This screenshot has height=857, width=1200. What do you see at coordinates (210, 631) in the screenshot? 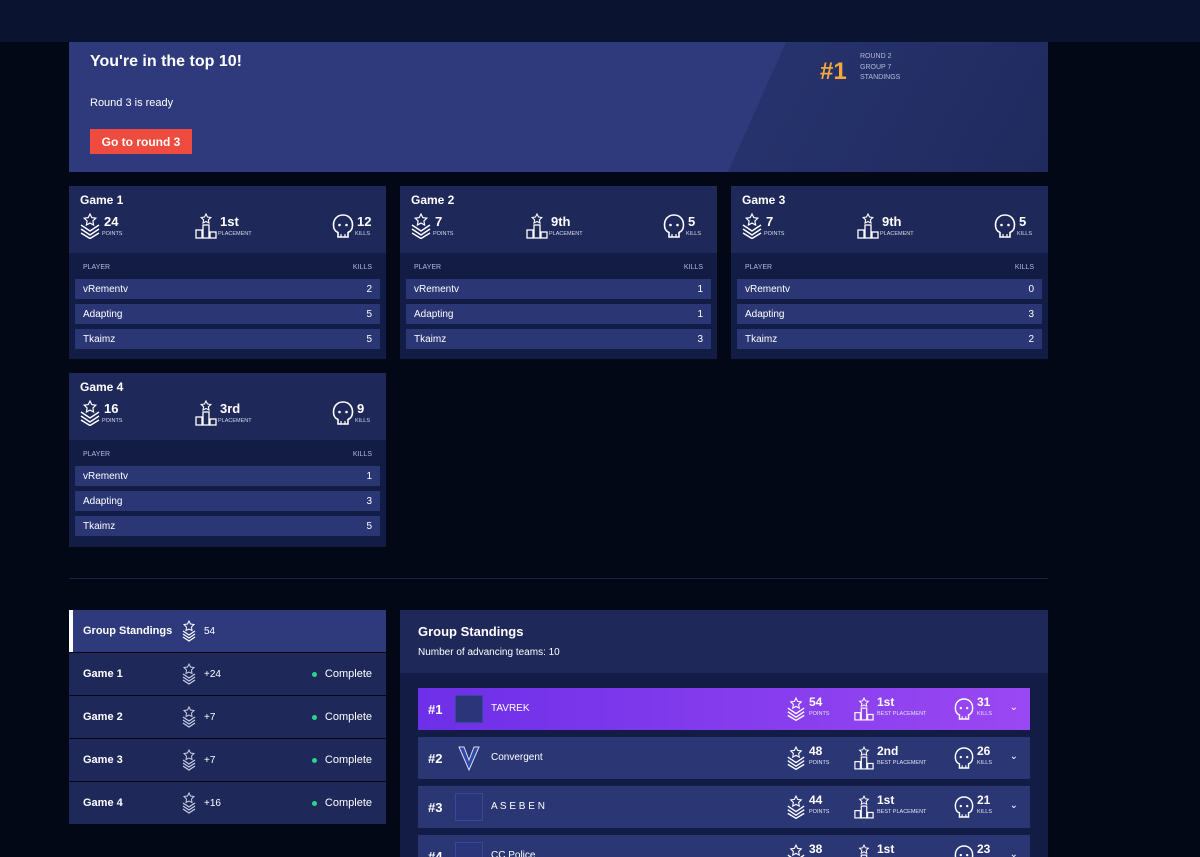
I see `side-nav-points: 54` at bounding box center [210, 631].